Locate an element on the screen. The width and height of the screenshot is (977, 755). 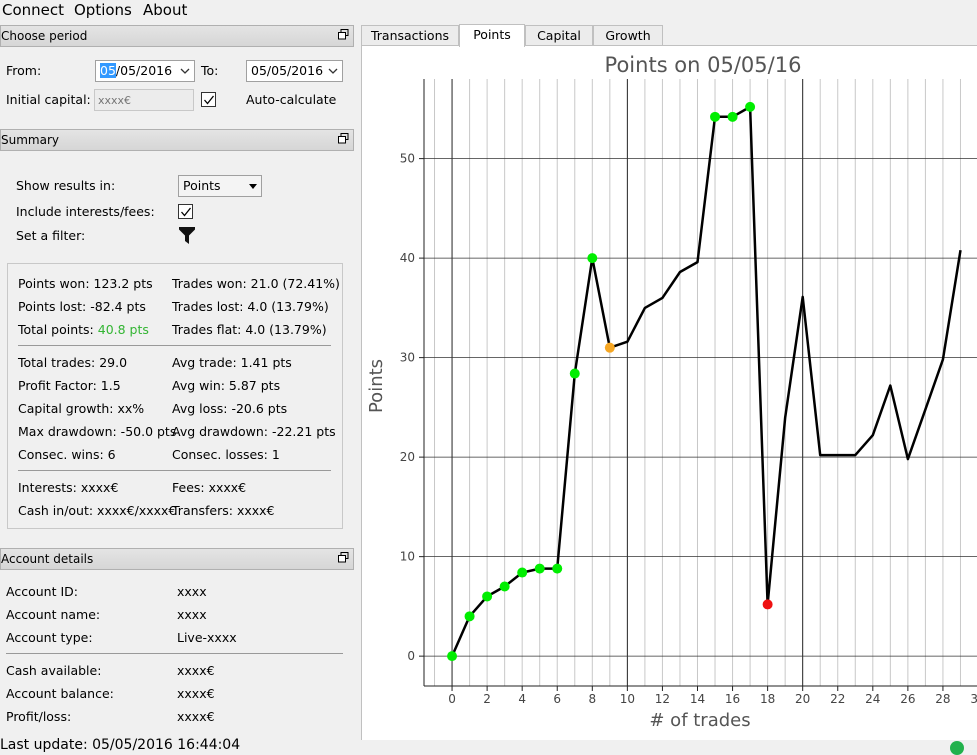
profit-loss-value: xxxx€ is located at coordinates (196, 716).